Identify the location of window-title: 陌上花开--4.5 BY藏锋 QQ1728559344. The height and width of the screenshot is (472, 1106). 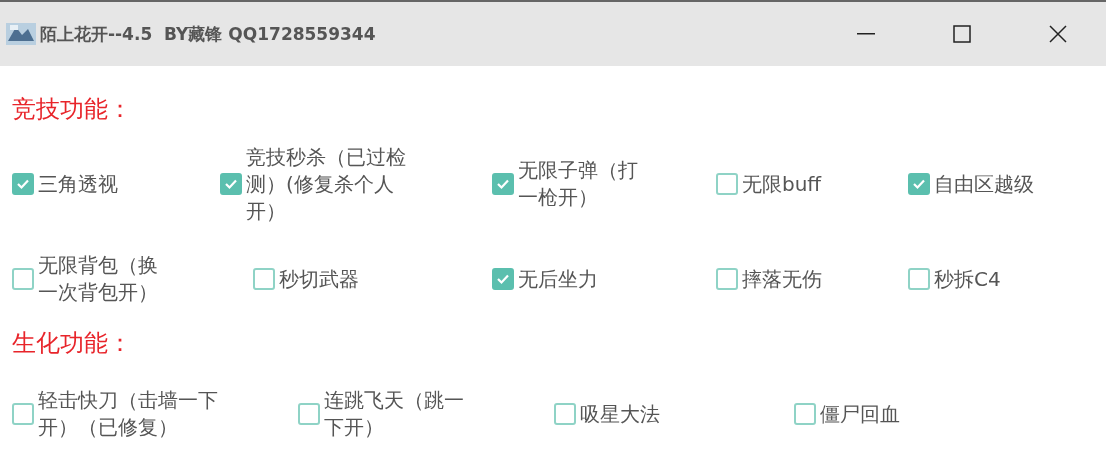
(208, 34).